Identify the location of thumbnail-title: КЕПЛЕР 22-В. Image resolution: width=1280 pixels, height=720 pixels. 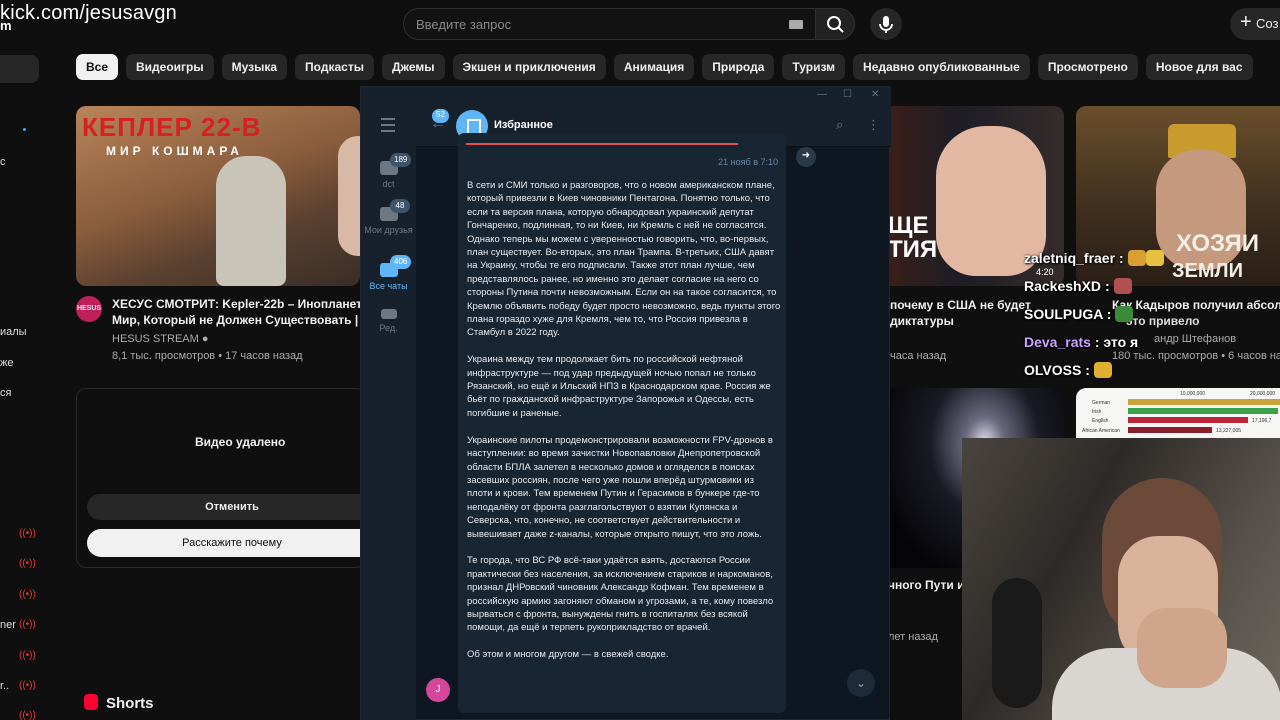
(172, 127).